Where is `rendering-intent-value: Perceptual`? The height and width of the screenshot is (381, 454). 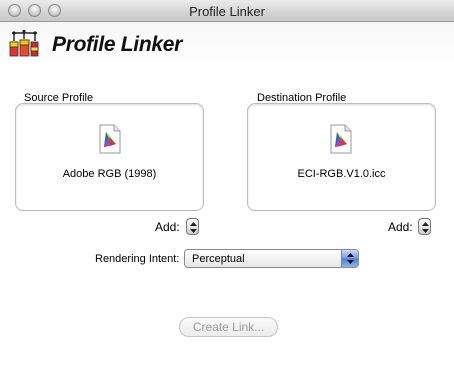 rendering-intent-value: Perceptual is located at coordinates (218, 259).